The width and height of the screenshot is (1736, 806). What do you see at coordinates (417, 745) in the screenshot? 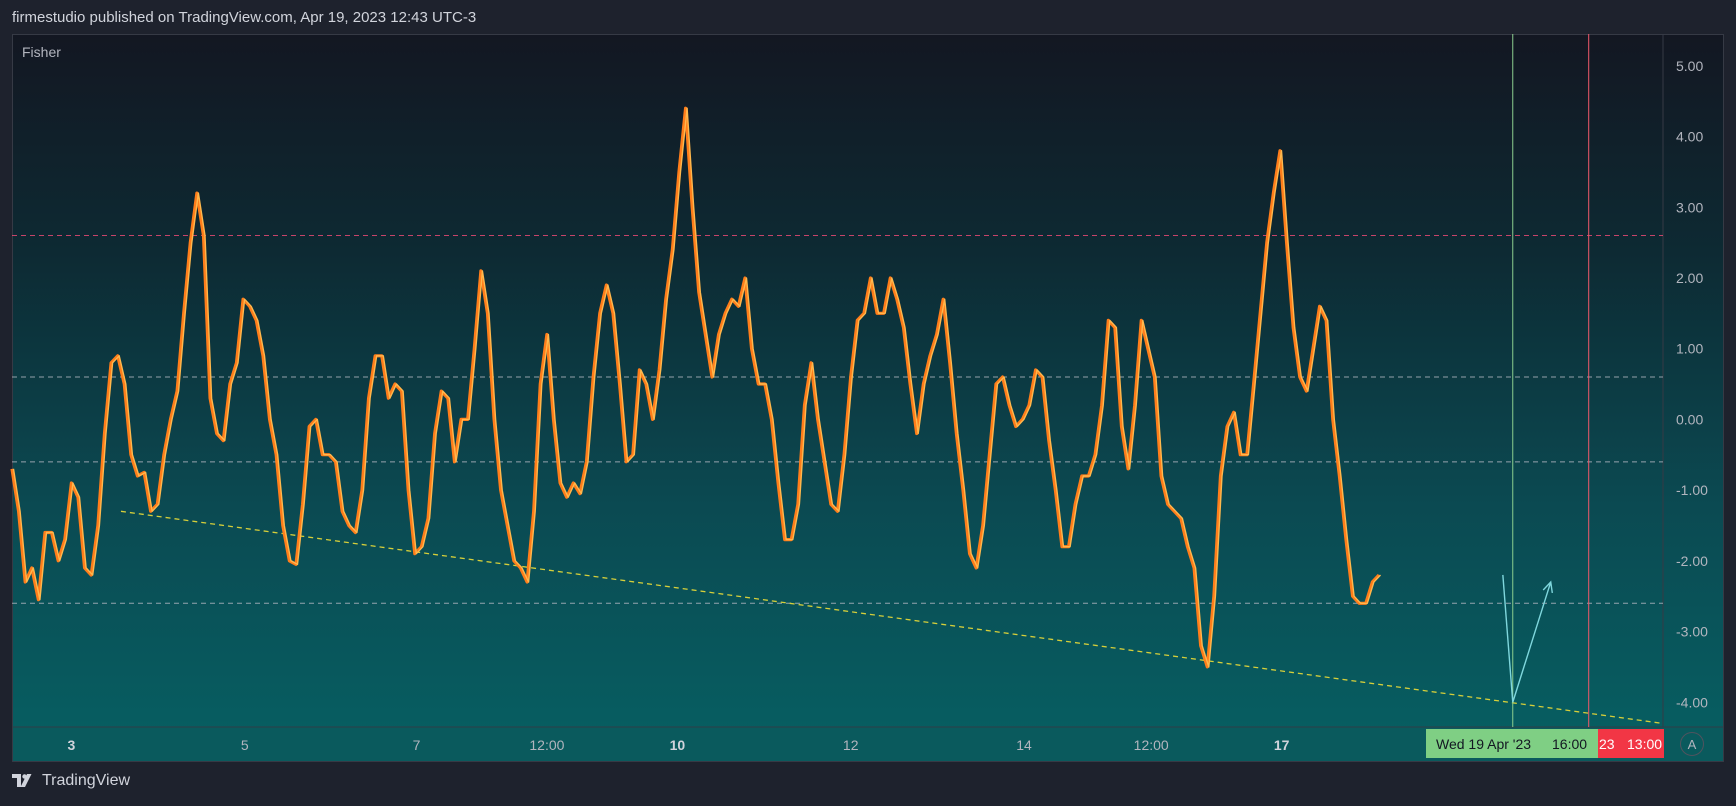
I see `x-tick-label: 7` at bounding box center [417, 745].